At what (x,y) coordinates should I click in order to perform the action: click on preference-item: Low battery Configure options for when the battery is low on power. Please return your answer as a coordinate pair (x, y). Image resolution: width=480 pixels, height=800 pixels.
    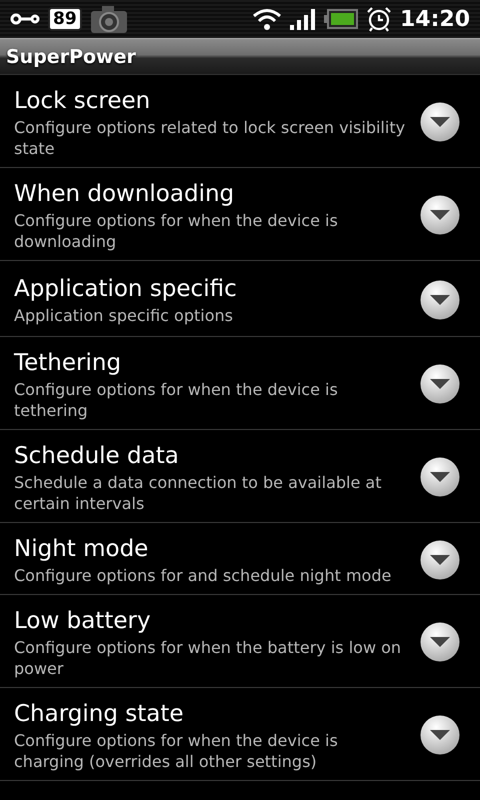
    Looking at the image, I should click on (240, 641).